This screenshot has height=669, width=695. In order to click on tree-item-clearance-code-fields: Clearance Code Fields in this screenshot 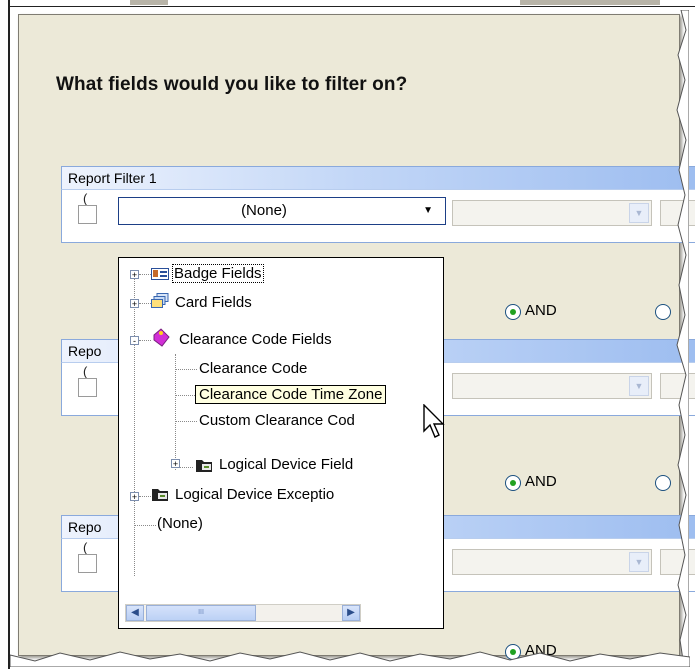, I will do `click(255, 340)`.